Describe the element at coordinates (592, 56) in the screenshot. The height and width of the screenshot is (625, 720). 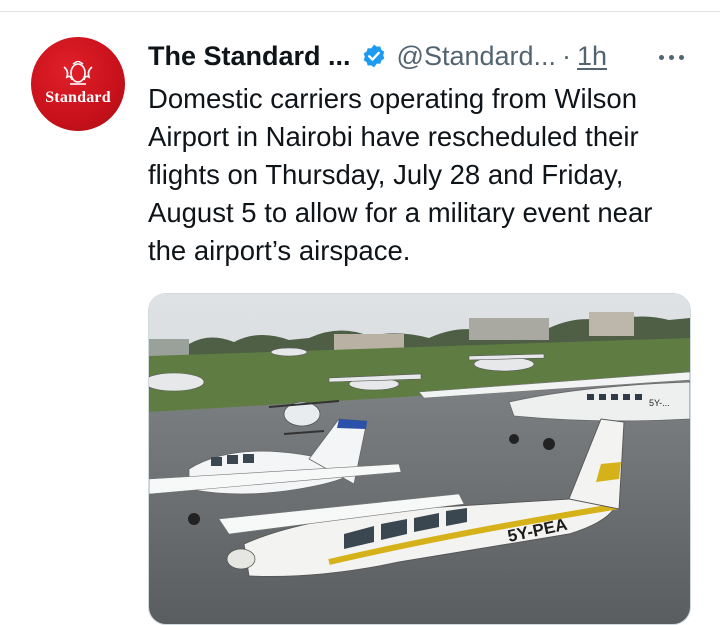
I see `timestamp-link: 1h` at that location.